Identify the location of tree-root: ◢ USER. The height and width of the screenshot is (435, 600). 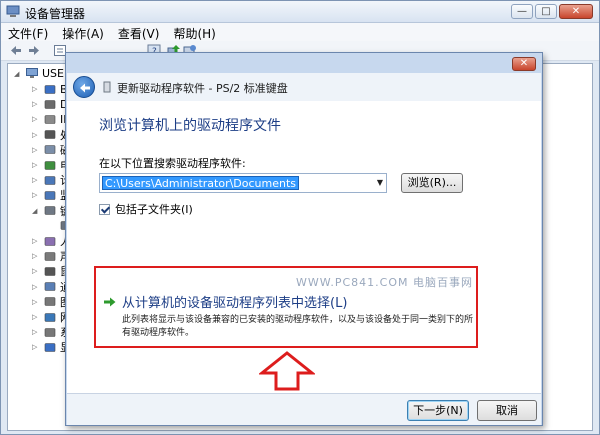
(43, 73).